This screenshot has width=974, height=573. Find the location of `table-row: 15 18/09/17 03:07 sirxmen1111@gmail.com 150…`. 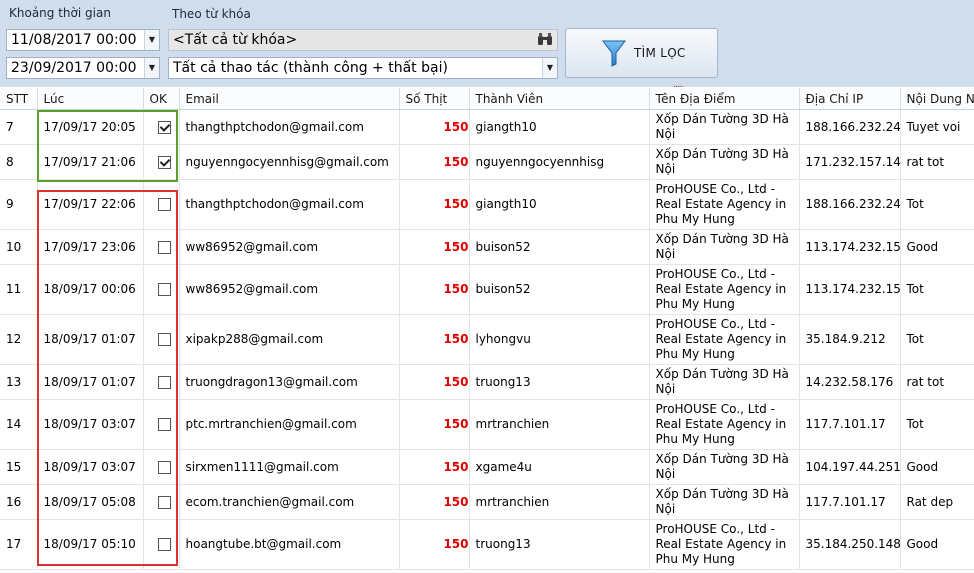

table-row: 15 18/09/17 03:07 sirxmen1111@gmail.com 150… is located at coordinates (487, 467).